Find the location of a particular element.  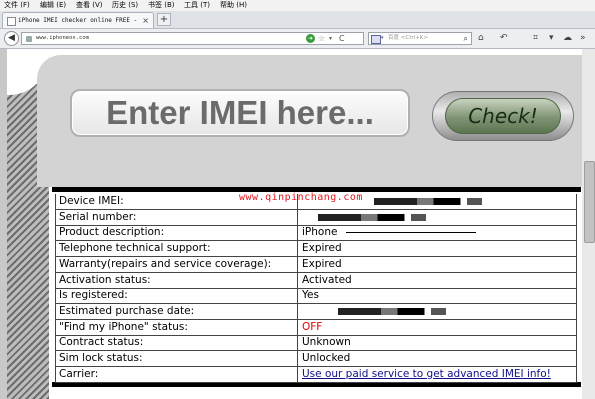

watermark: www.qinpinchang.com is located at coordinates (301, 197).